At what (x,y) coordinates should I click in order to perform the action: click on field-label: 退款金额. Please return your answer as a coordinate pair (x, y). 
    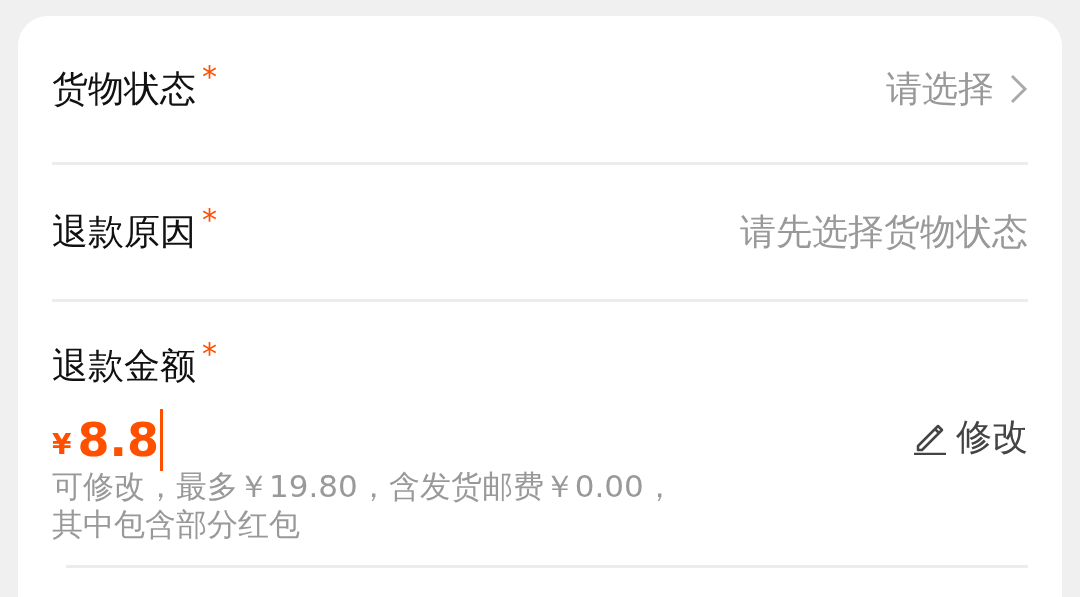
    Looking at the image, I should click on (124, 366).